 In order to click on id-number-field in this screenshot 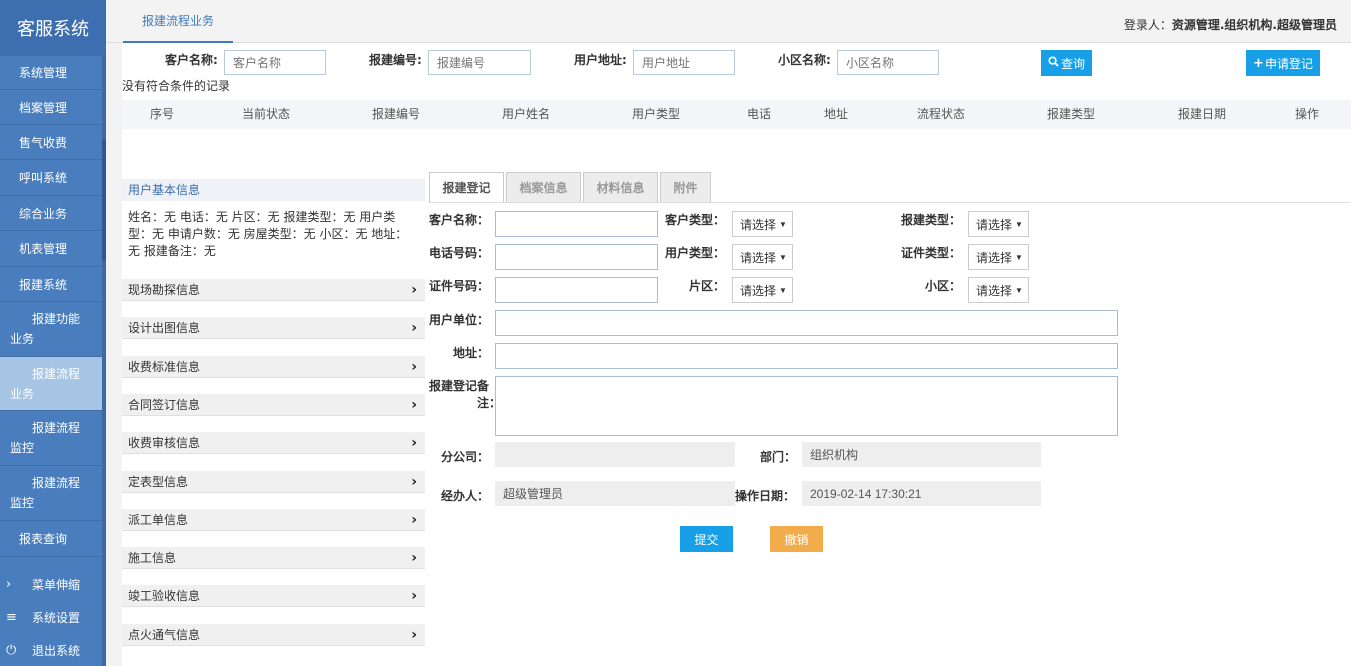, I will do `click(576, 290)`.